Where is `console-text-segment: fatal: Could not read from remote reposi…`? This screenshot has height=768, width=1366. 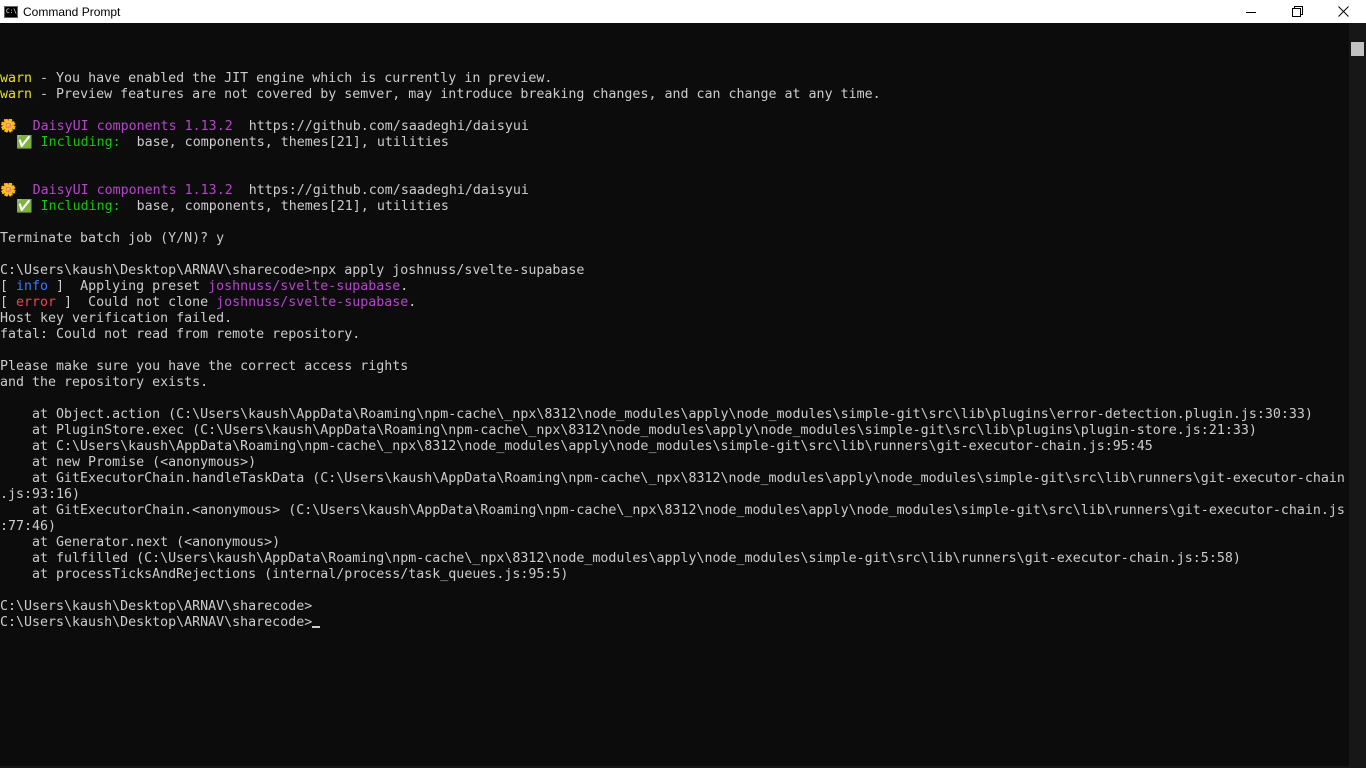 console-text-segment: fatal: Could not read from remote reposi… is located at coordinates (180, 334).